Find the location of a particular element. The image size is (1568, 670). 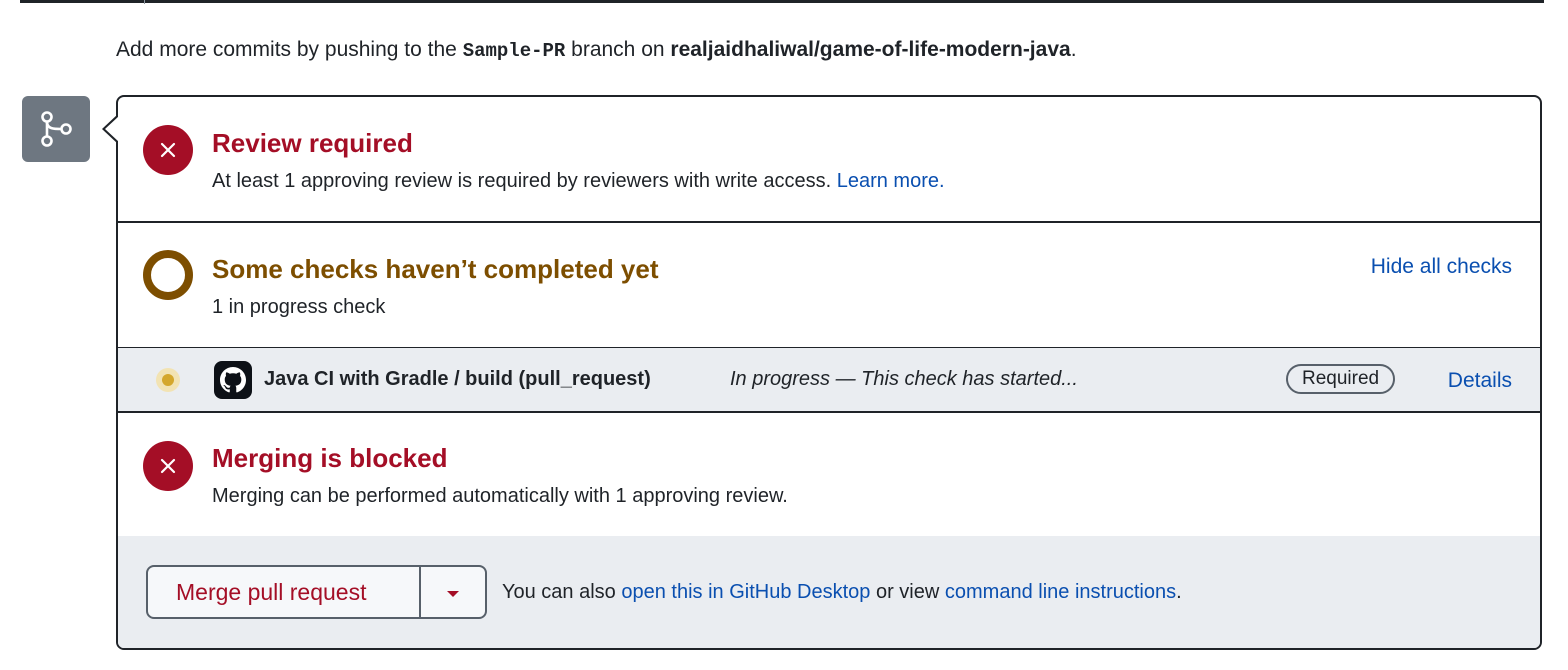

checks-title: Some checks haven’t completed yet is located at coordinates (435, 269).